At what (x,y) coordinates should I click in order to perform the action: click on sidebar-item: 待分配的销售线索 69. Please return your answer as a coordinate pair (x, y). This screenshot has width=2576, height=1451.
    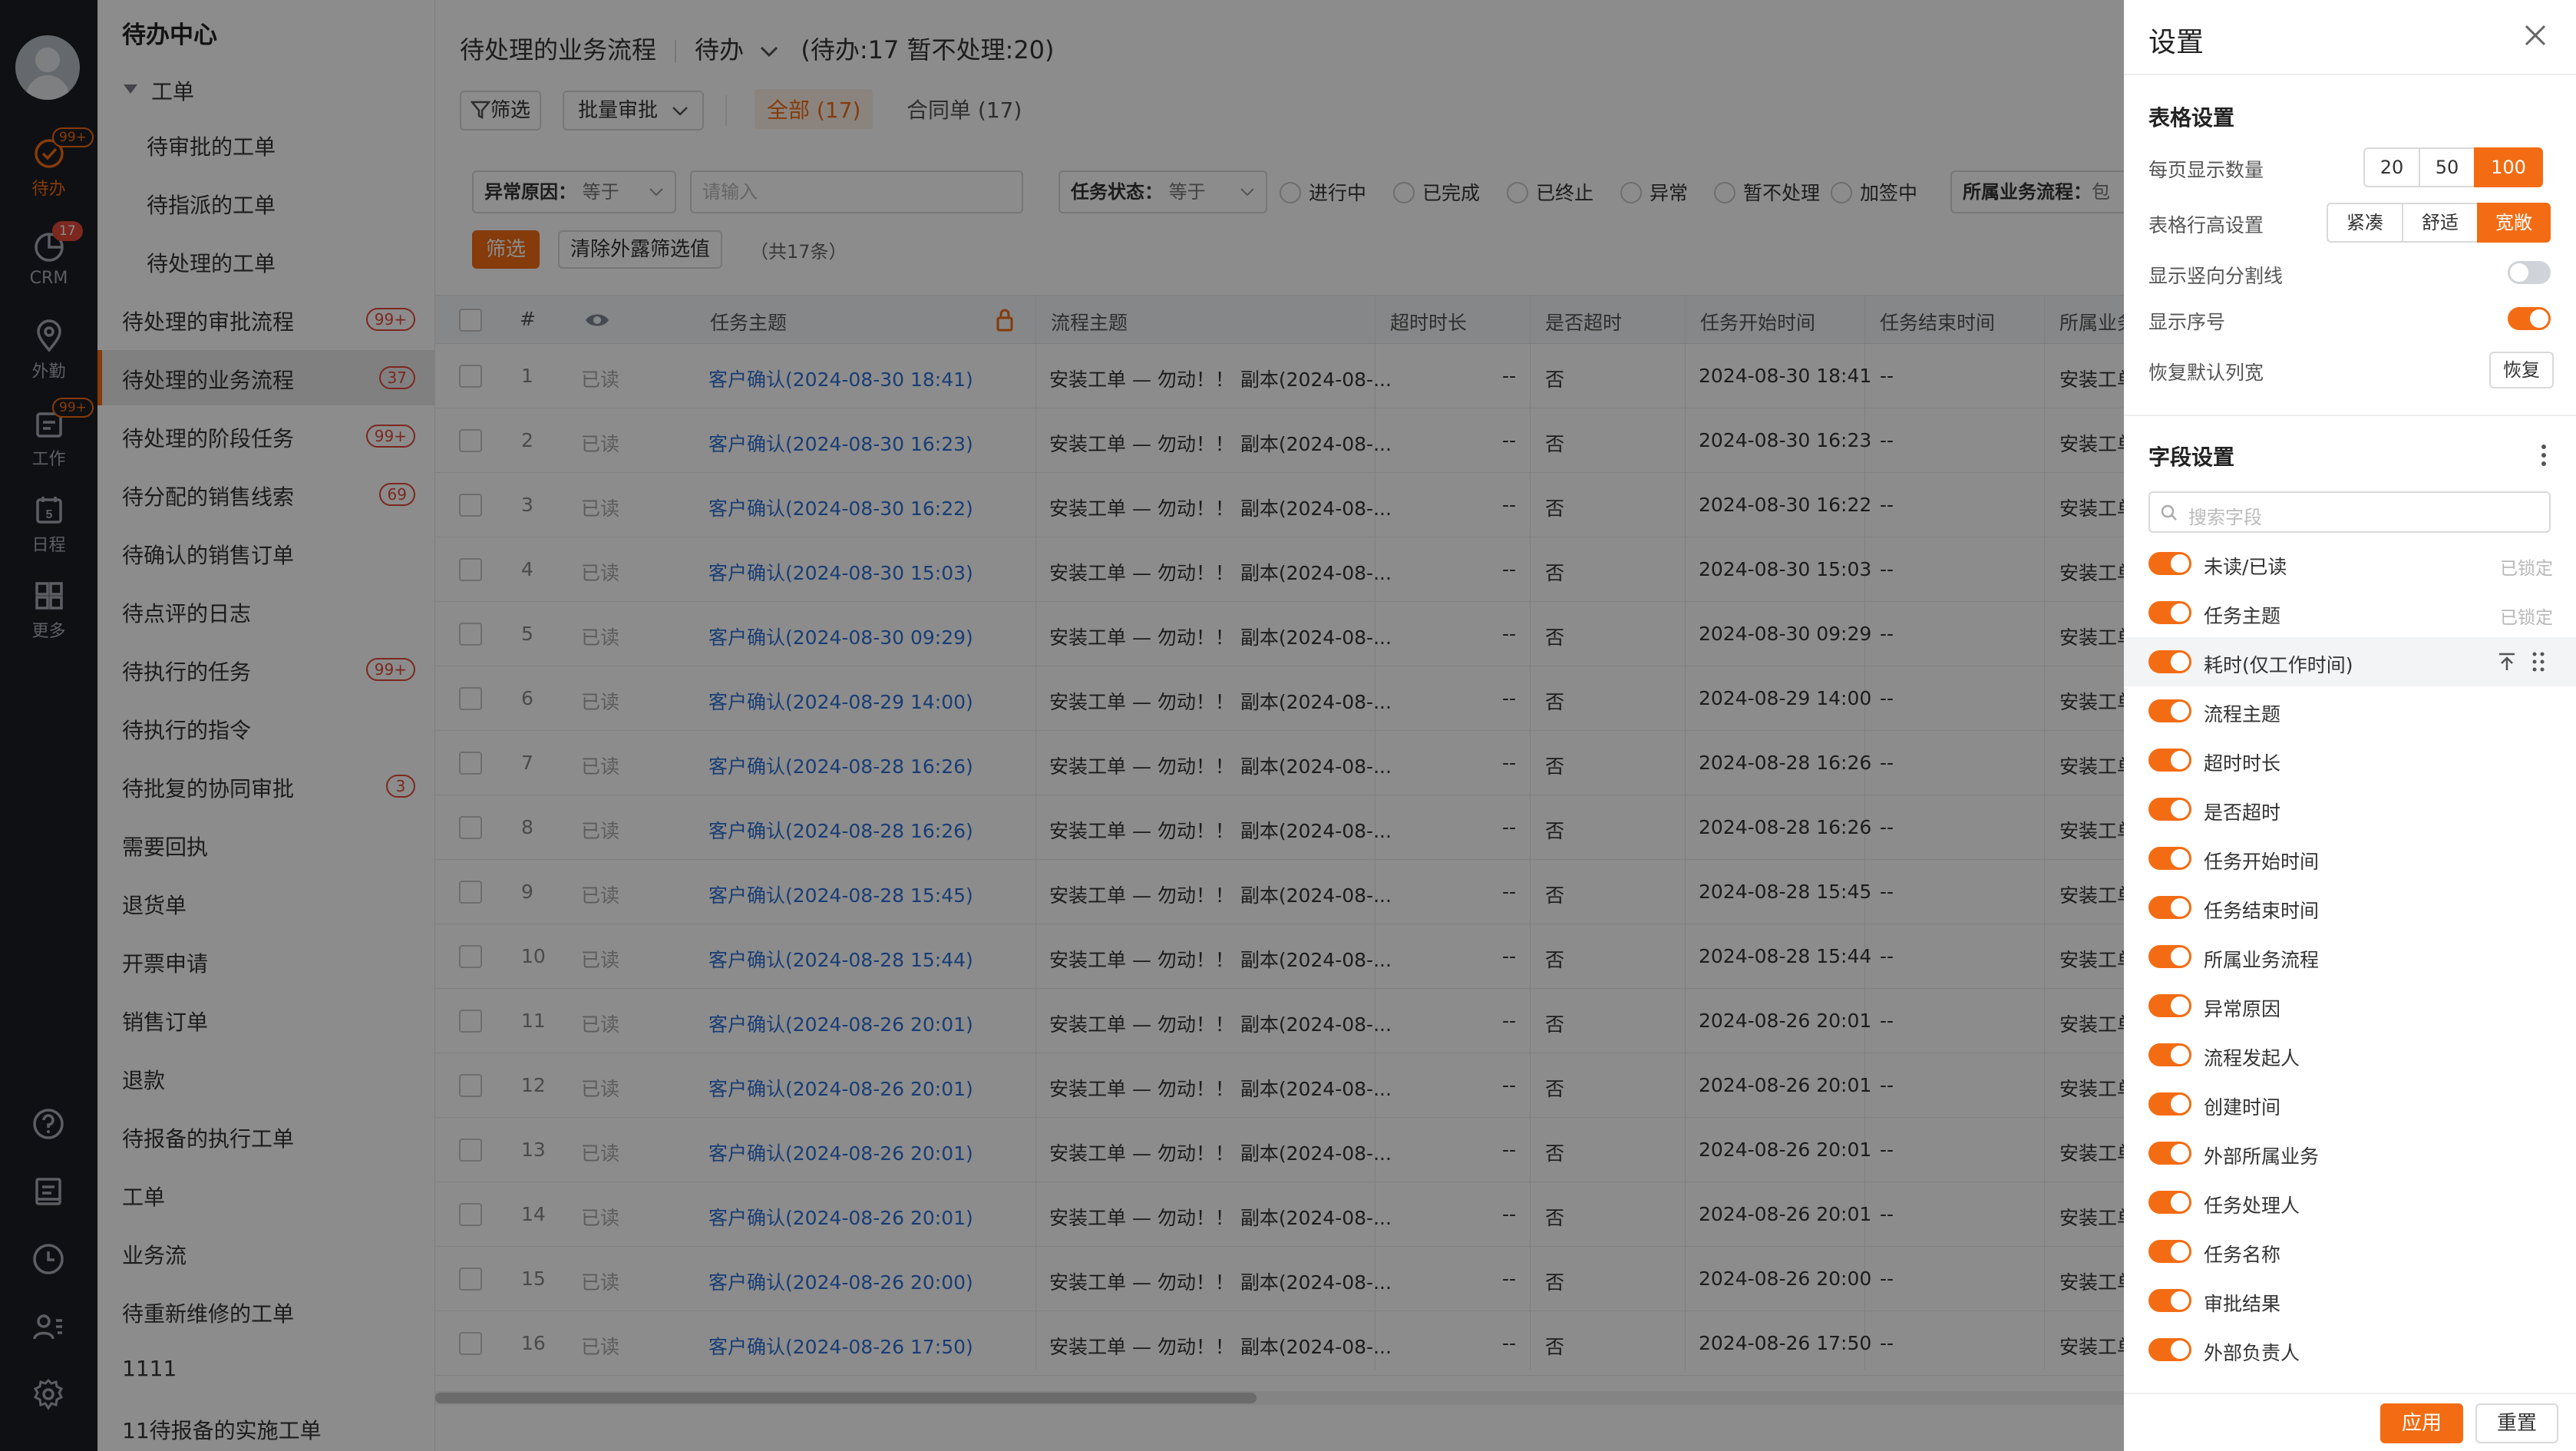
    Looking at the image, I should click on (266, 494).